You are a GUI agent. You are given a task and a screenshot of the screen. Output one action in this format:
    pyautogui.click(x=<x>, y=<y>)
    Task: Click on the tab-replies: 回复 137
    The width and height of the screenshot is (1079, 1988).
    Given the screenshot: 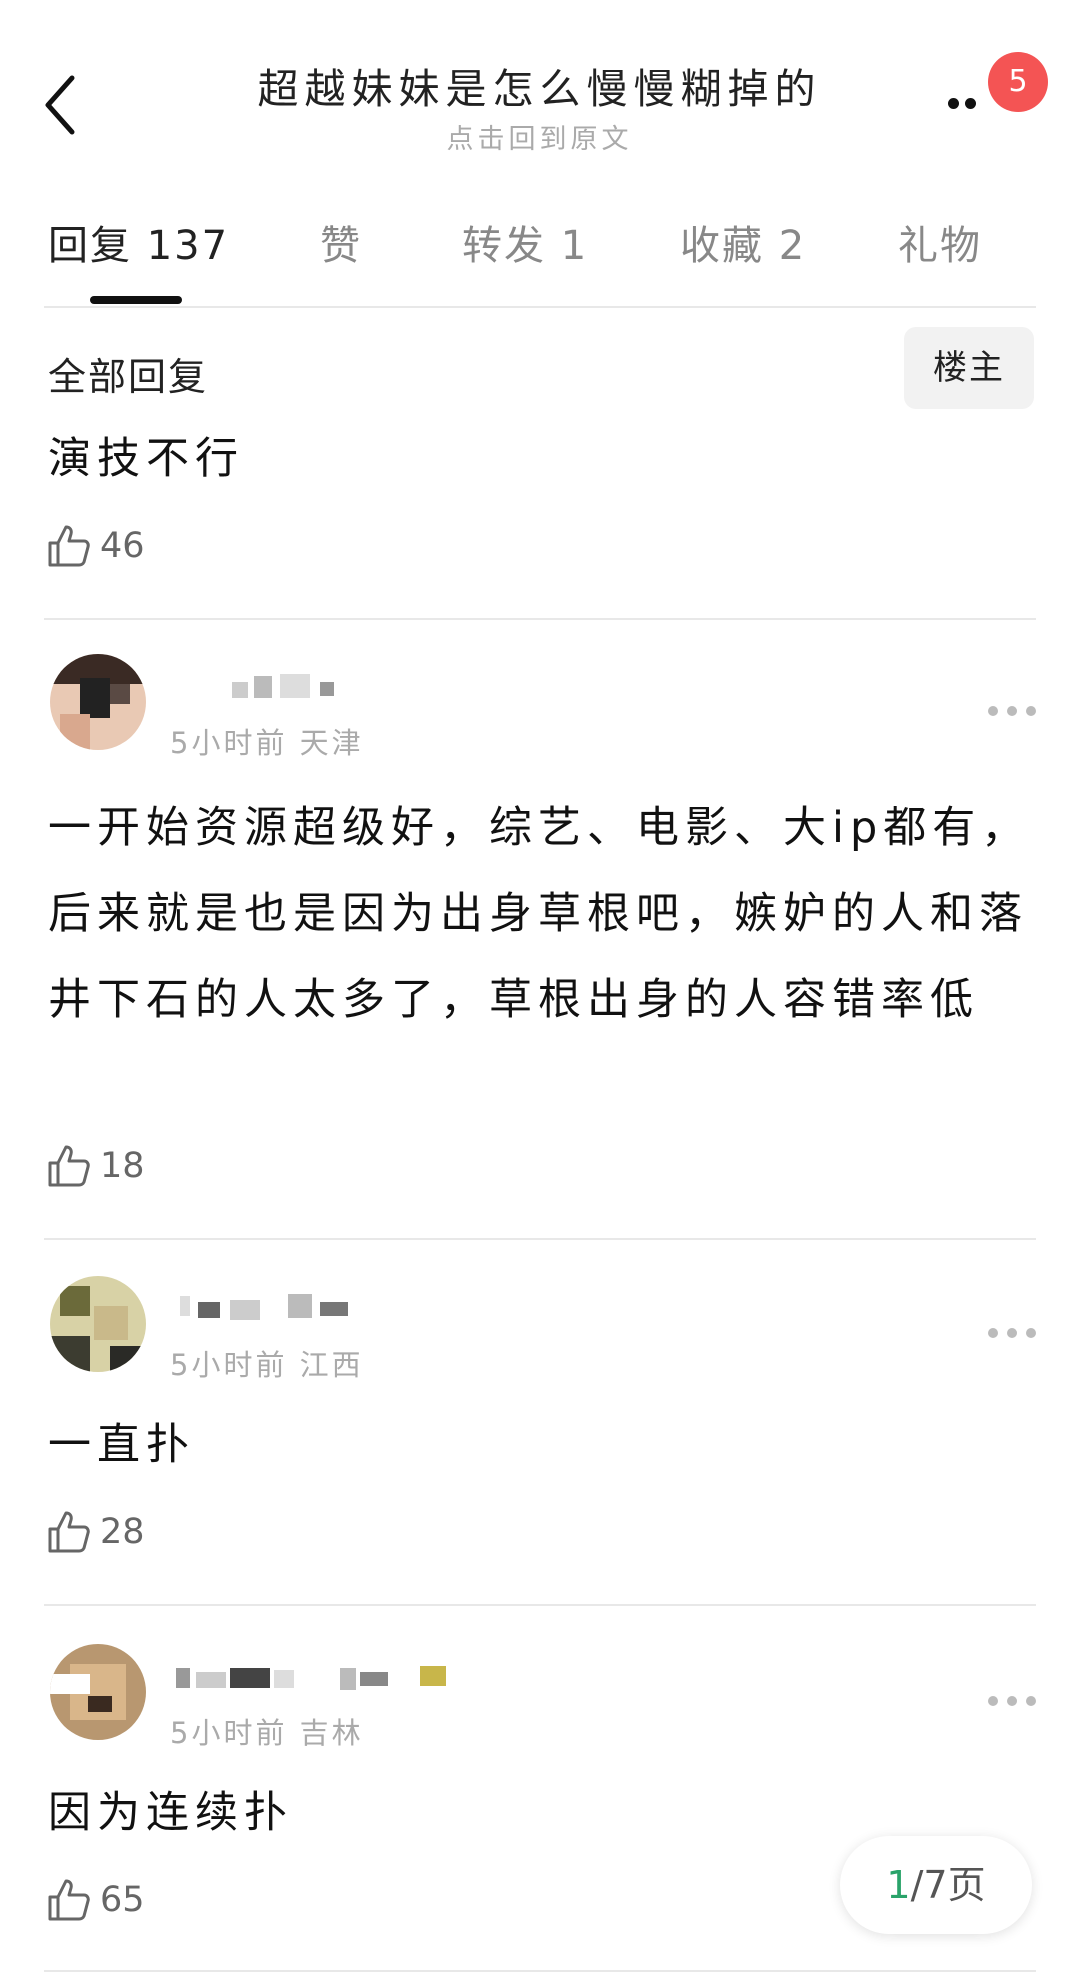 What is the action you would take?
    pyautogui.click(x=138, y=242)
    